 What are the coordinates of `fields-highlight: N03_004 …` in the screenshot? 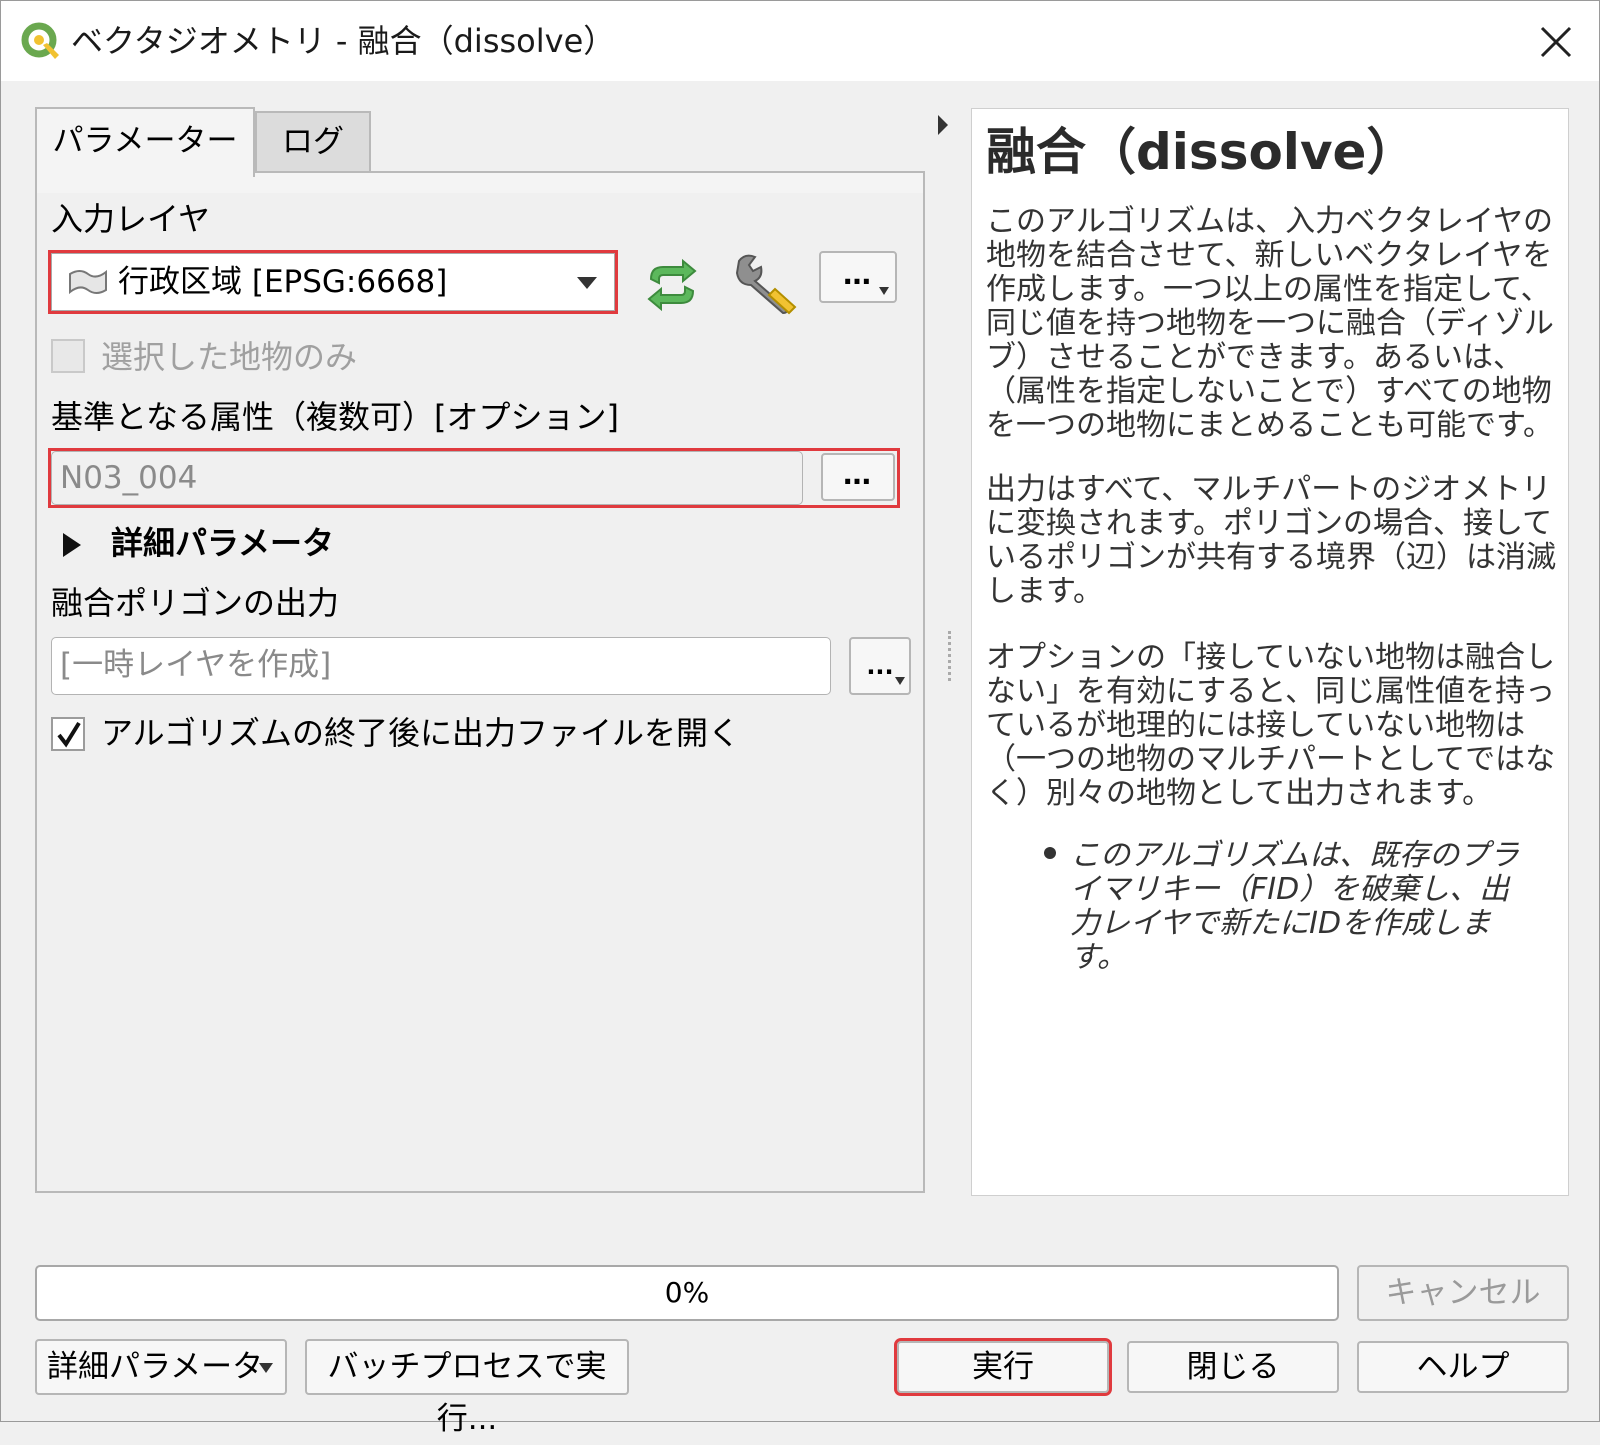 It's located at (474, 478).